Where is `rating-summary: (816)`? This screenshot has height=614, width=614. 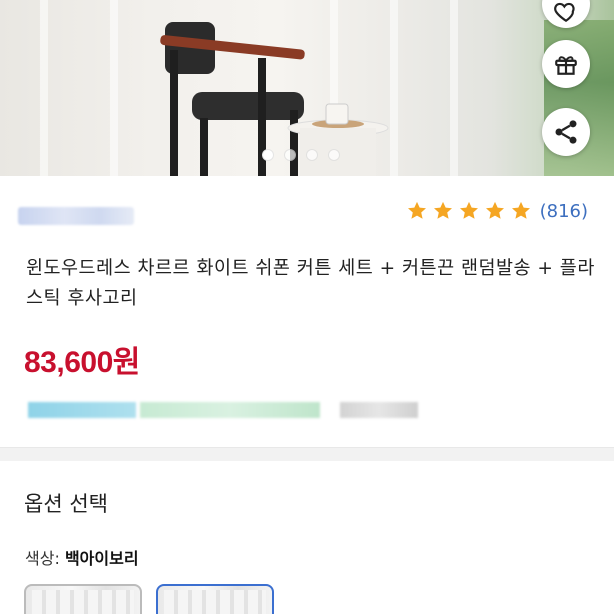
rating-summary: (816) is located at coordinates (497, 211).